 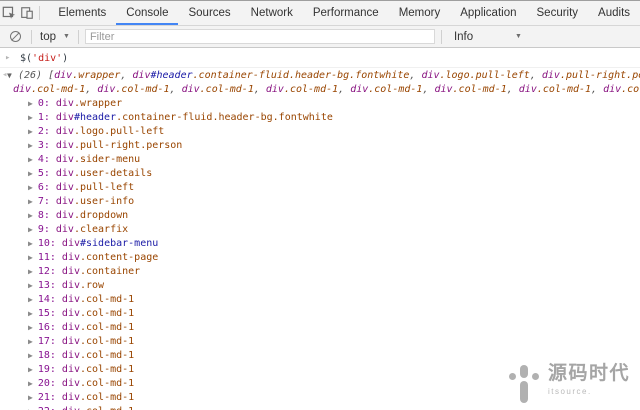 I want to click on collapse-triangle-icon: ▼, so click(x=9, y=76).